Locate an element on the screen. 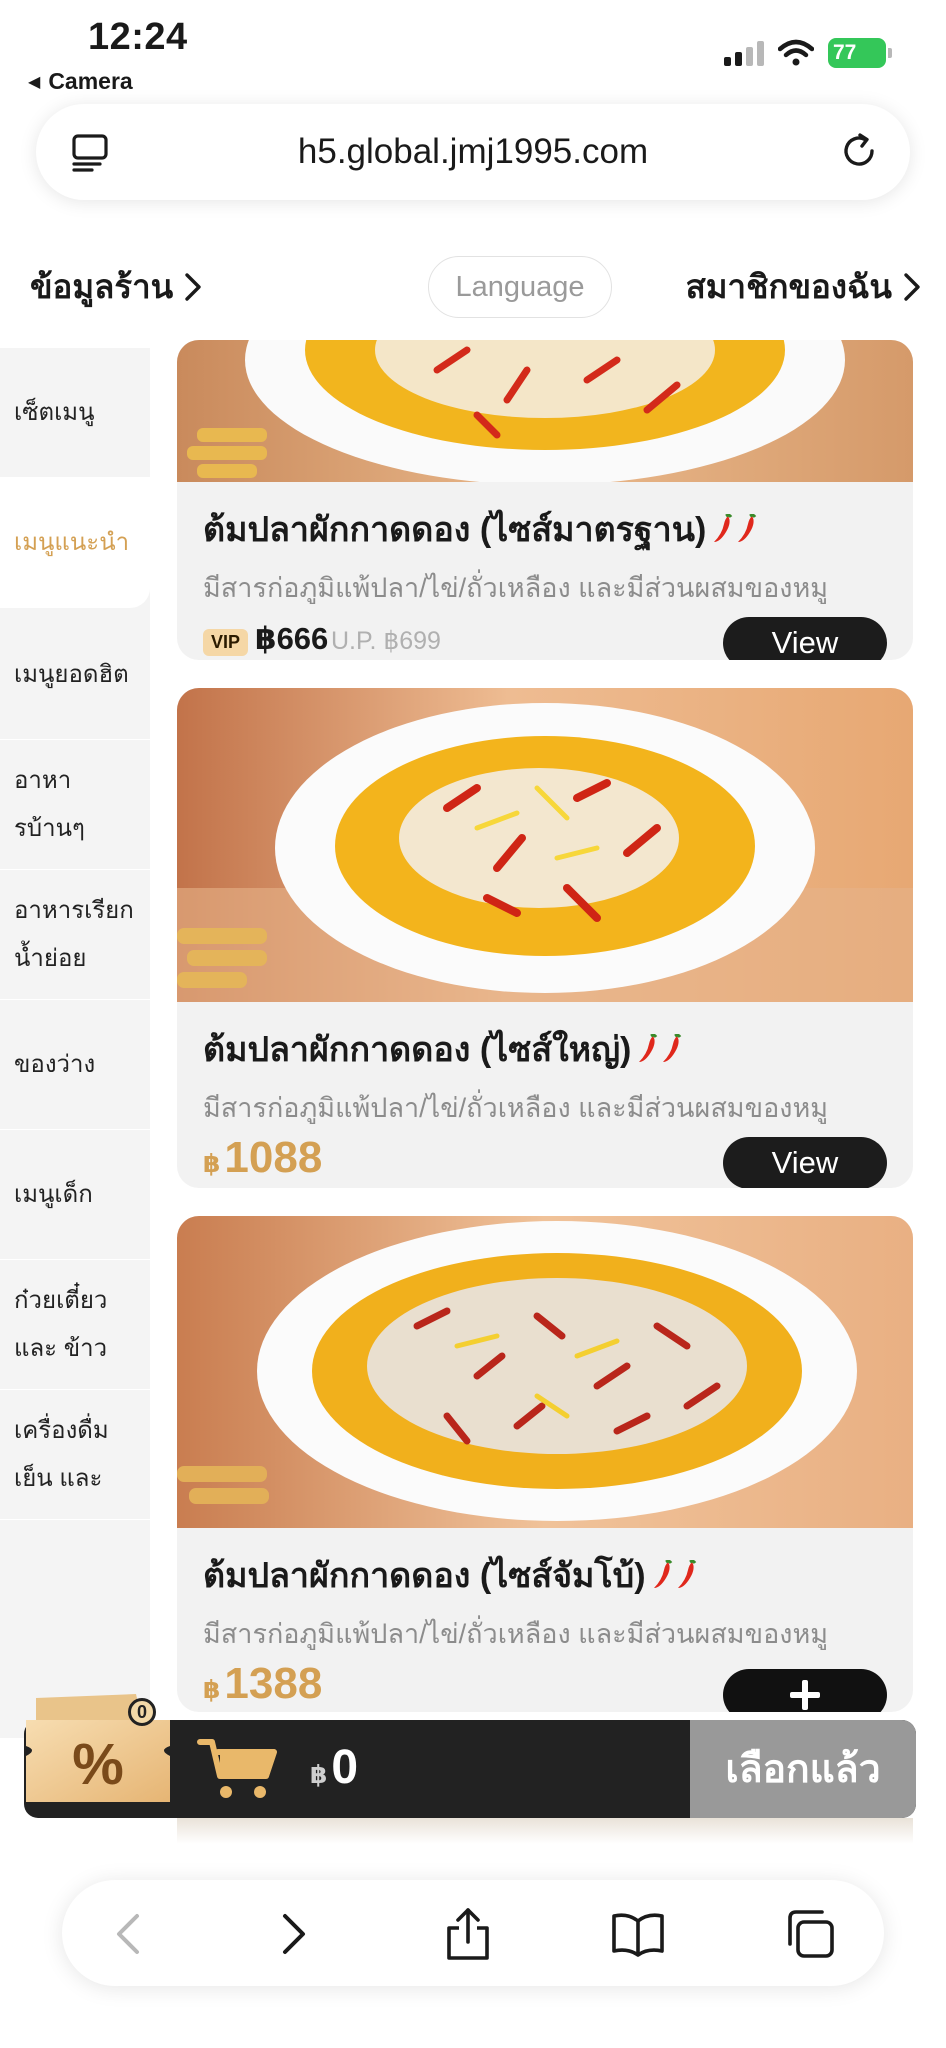 The height and width of the screenshot is (2048, 946). cellular-signal-icon is located at coordinates (744, 53).